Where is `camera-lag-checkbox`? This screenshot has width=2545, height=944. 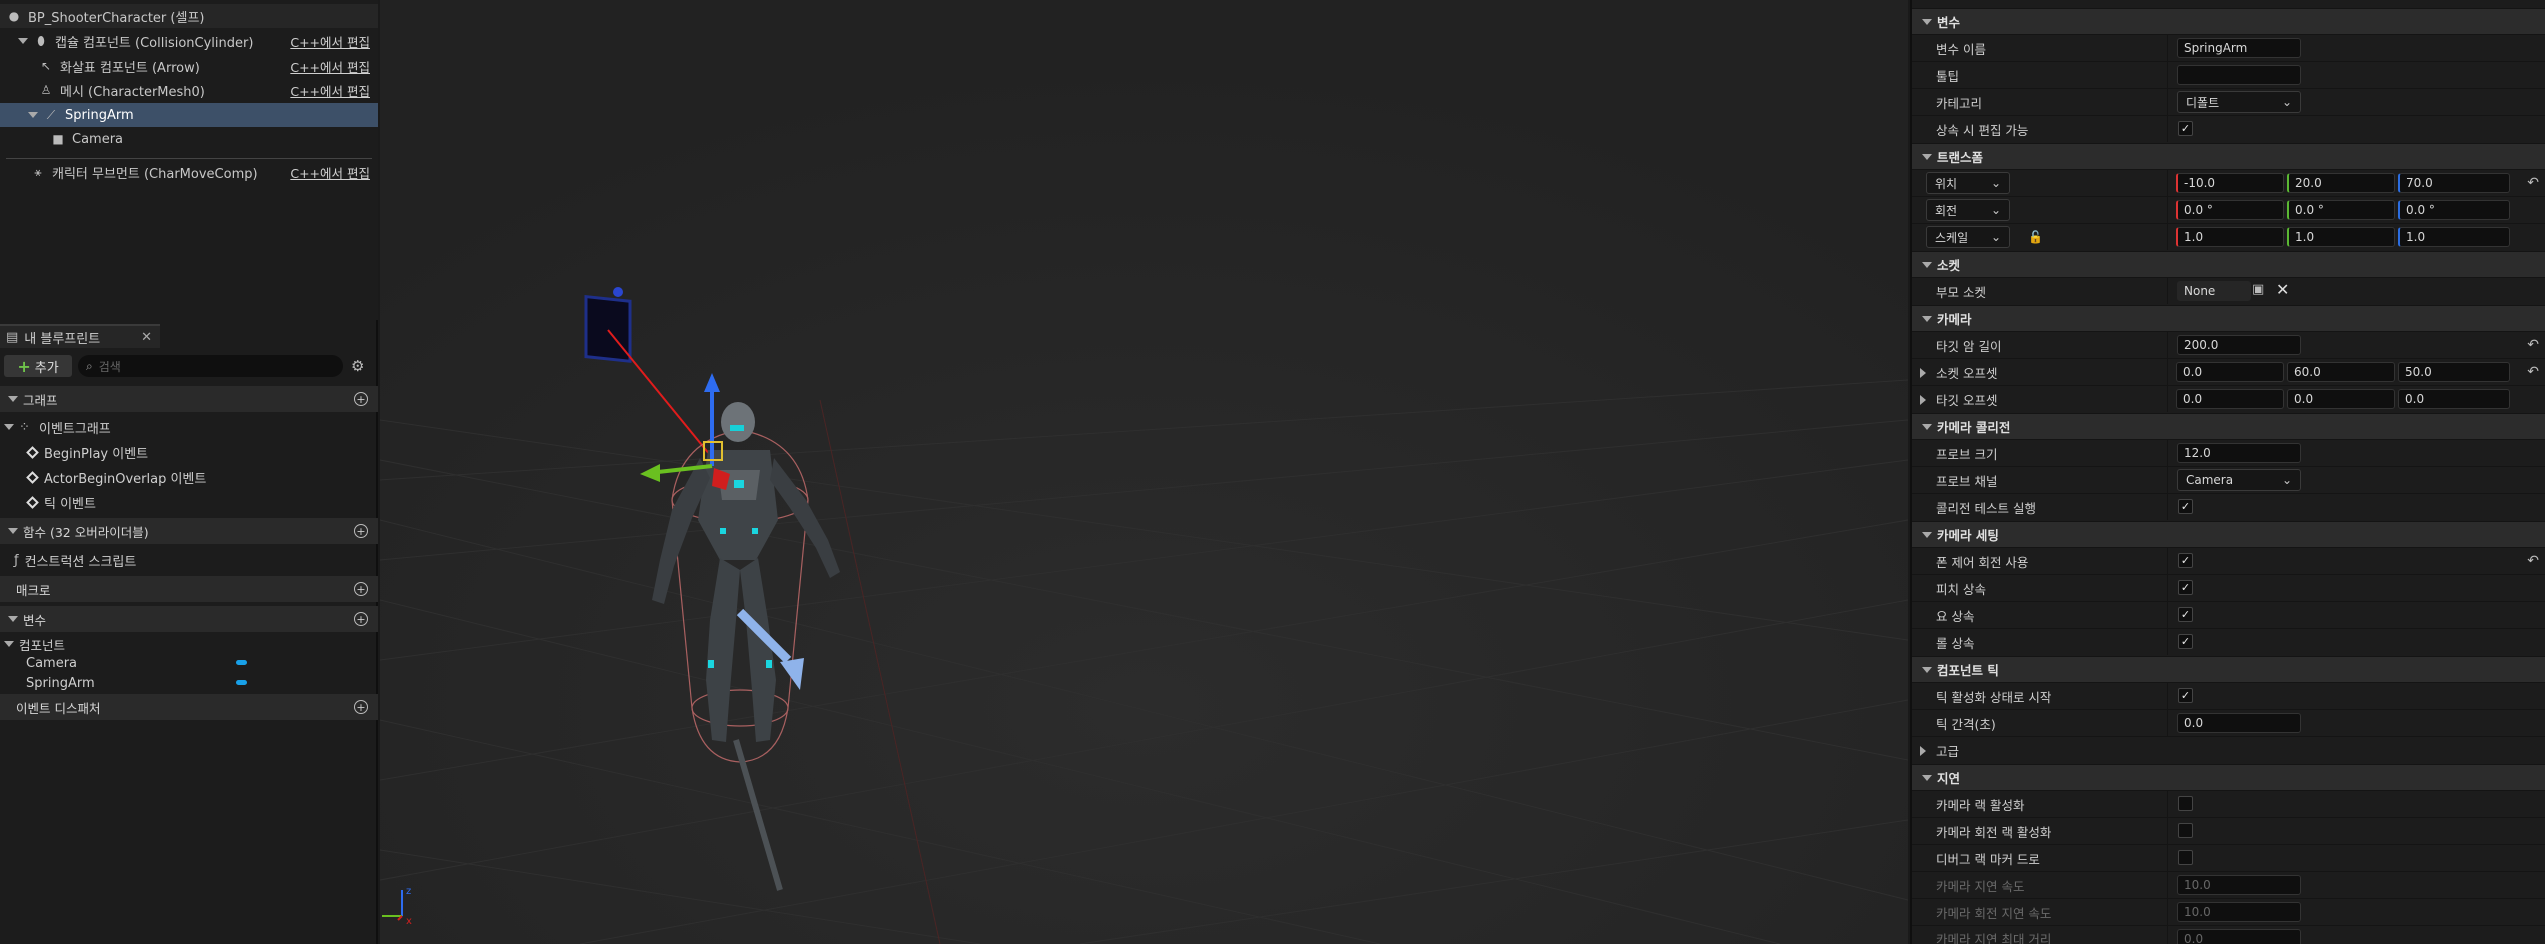
camera-lag-checkbox is located at coordinates (2185, 803).